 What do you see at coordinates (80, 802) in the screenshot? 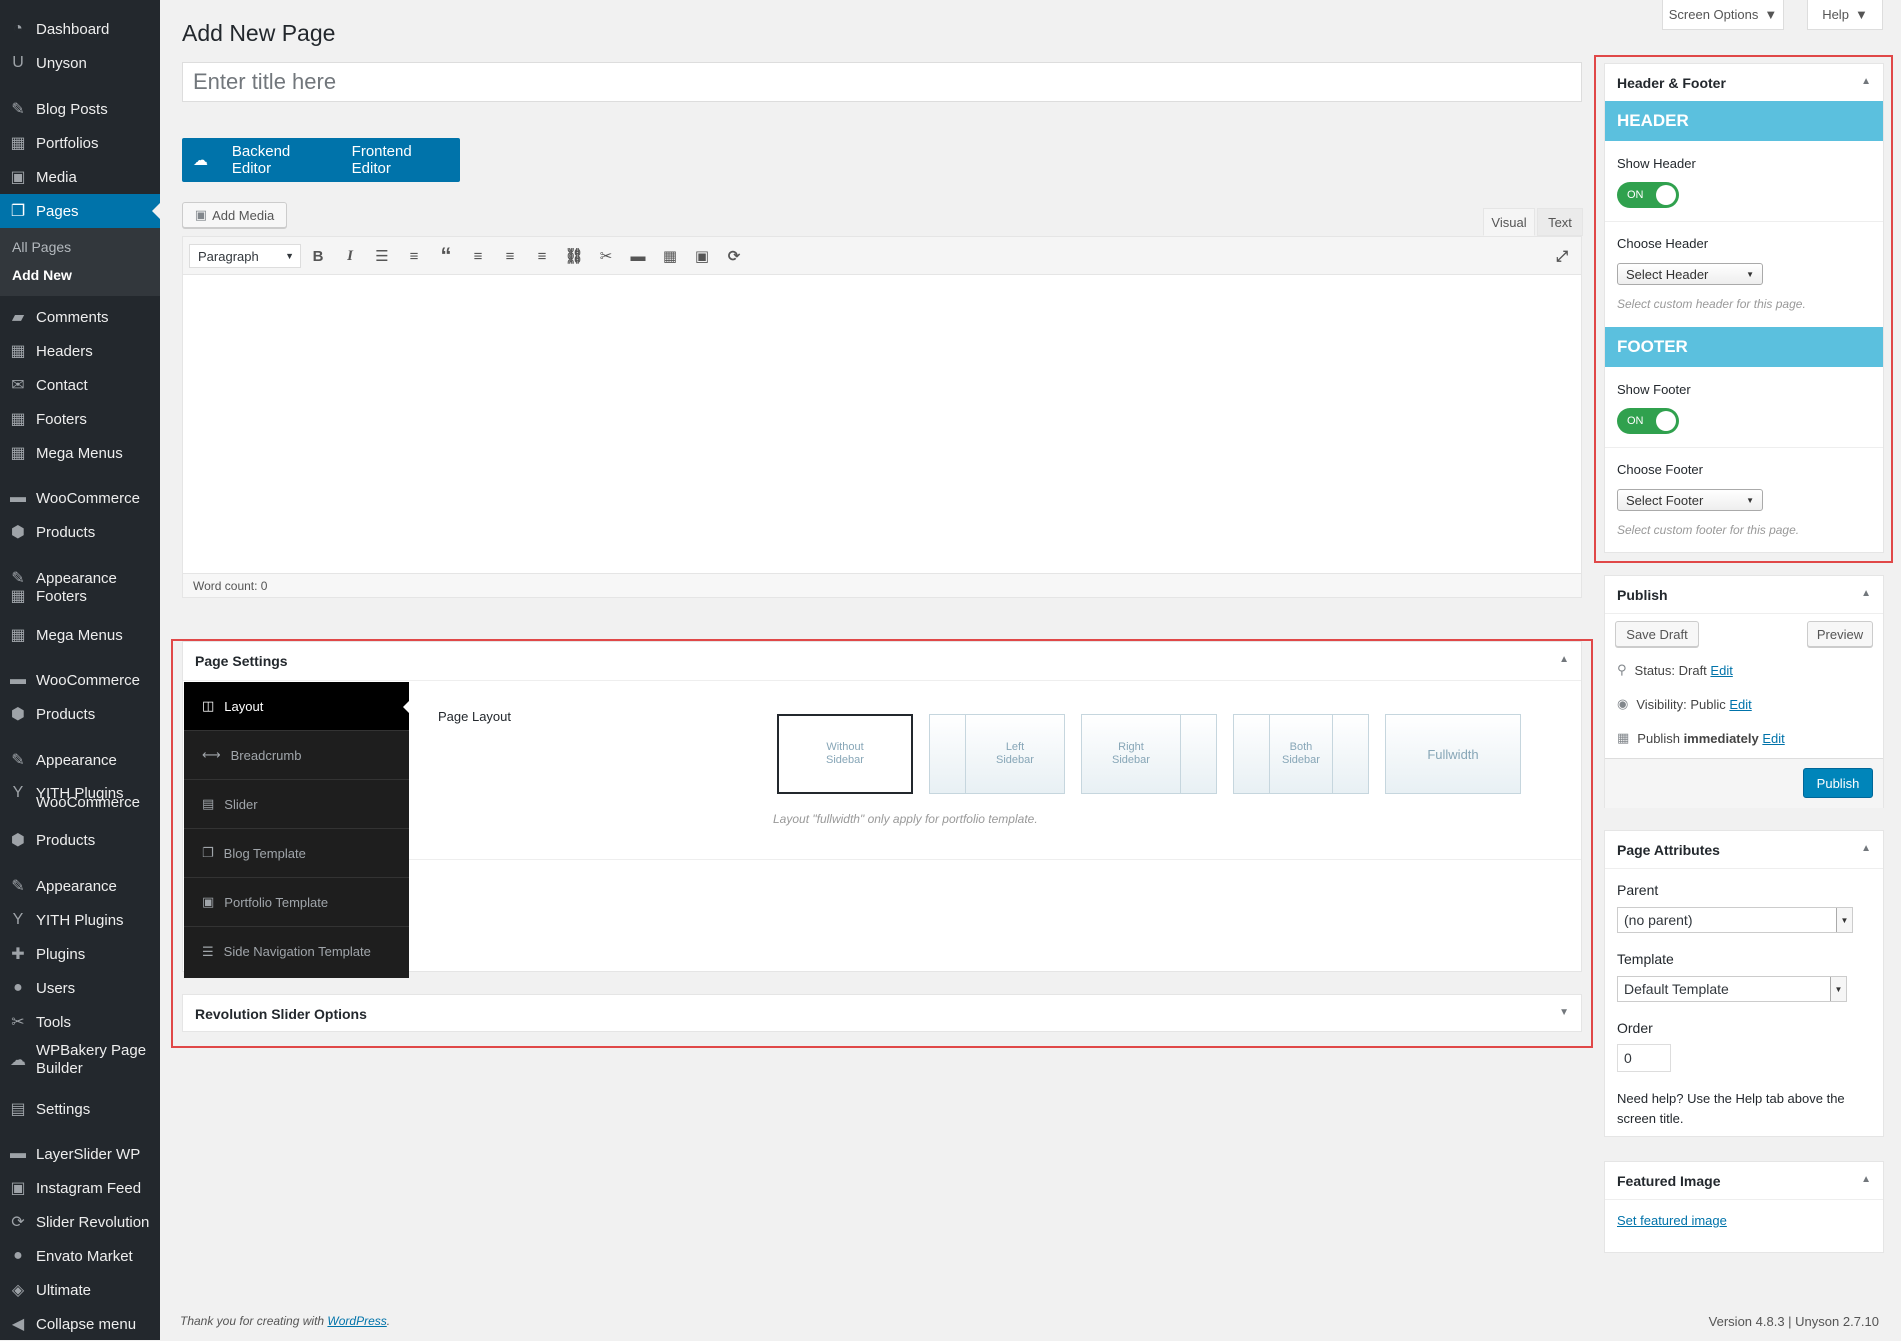
I see `sidebar-item-woocommerce: WooCommerce` at bounding box center [80, 802].